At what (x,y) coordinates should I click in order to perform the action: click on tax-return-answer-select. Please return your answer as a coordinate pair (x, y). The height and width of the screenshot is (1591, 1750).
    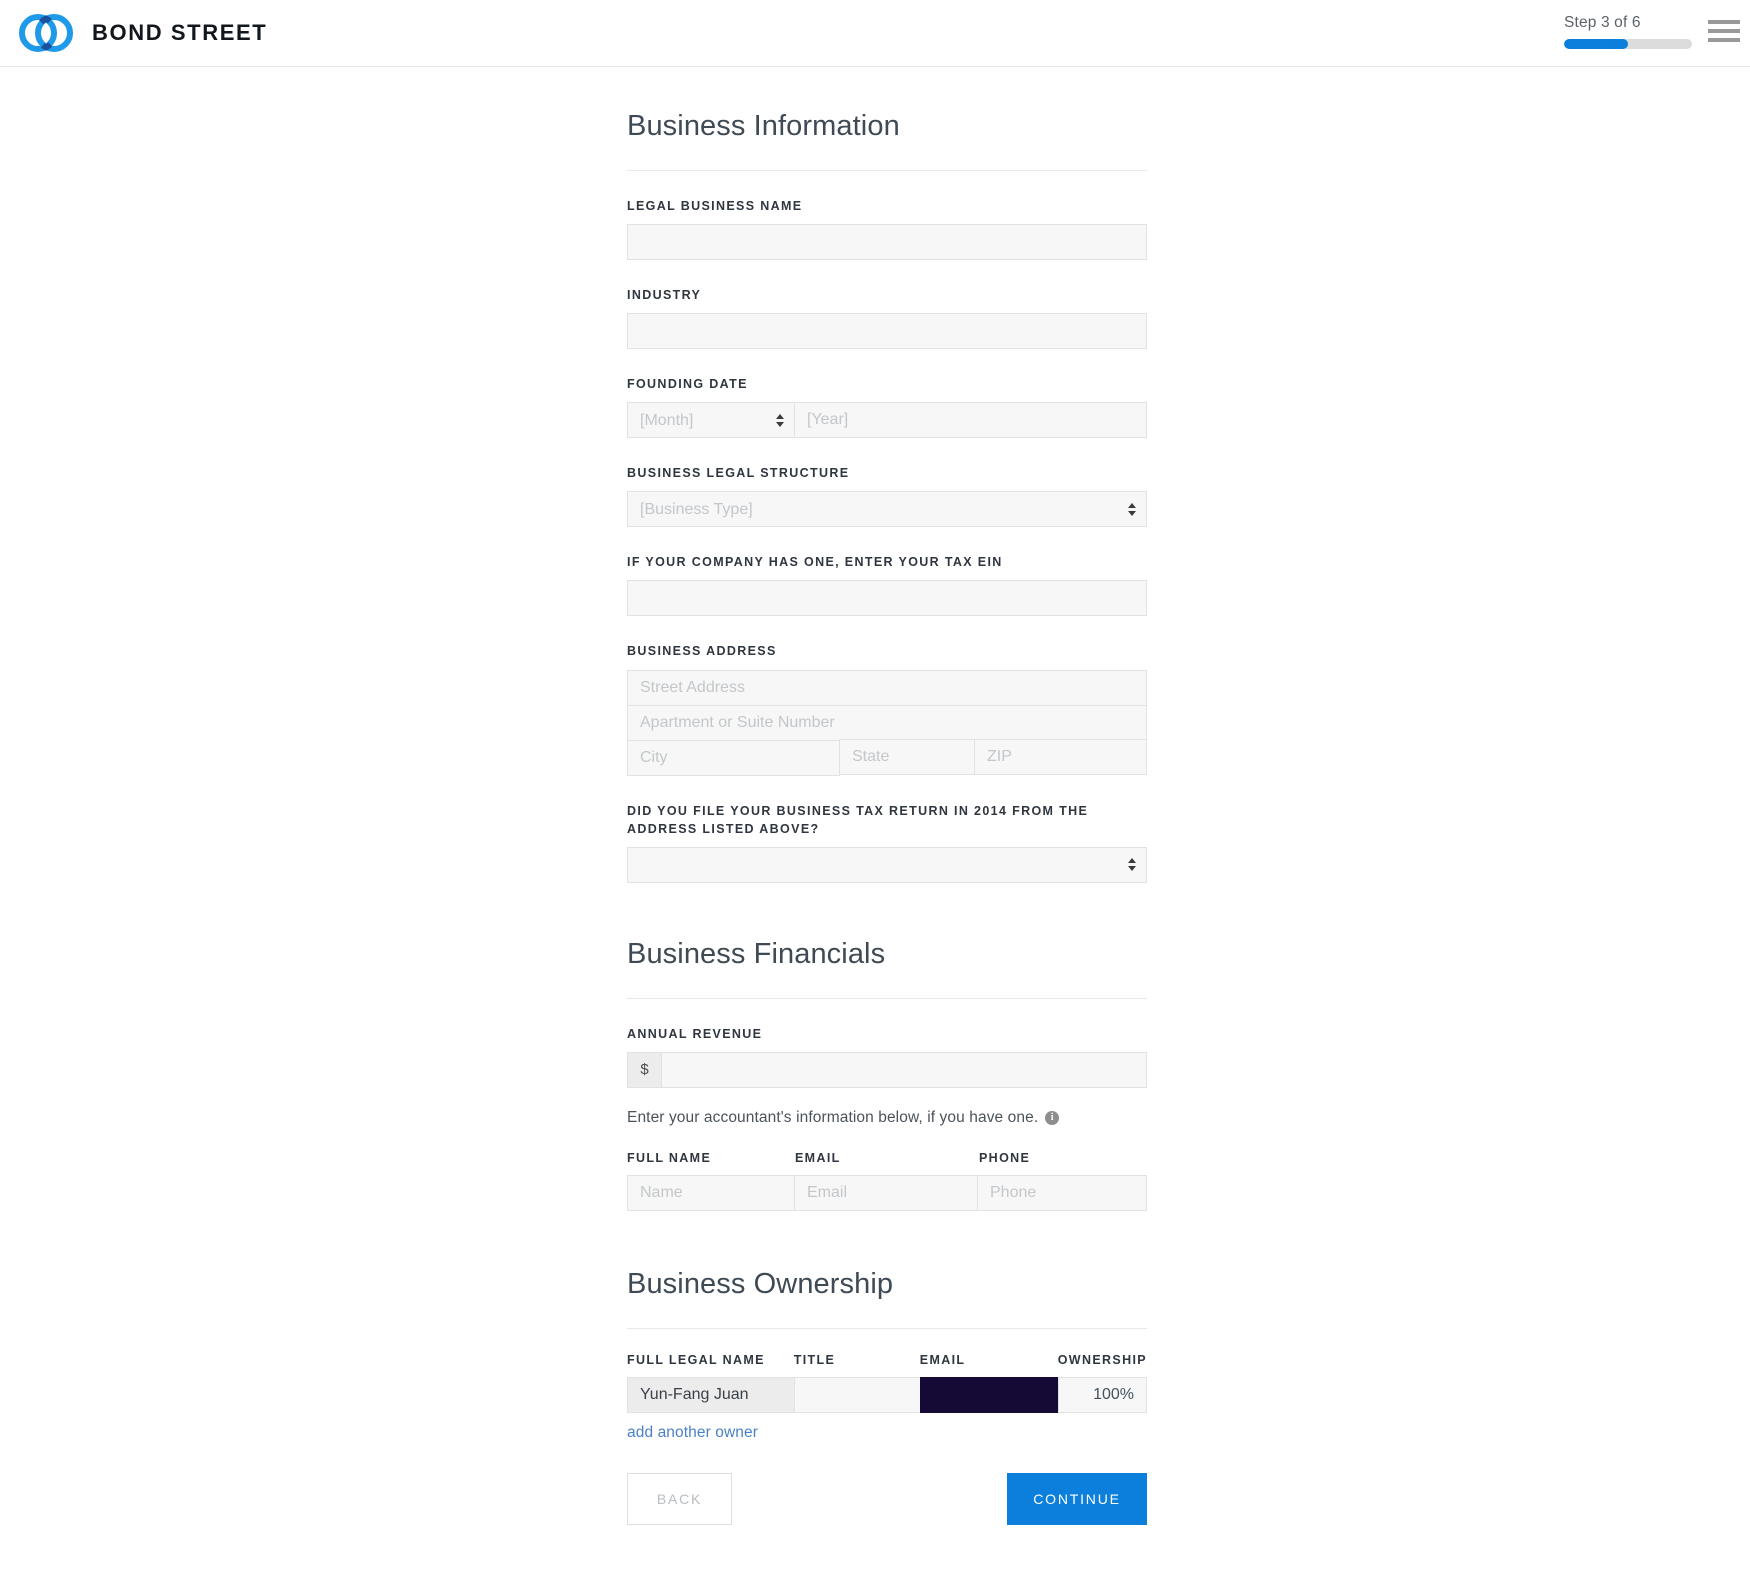
    Looking at the image, I should click on (887, 864).